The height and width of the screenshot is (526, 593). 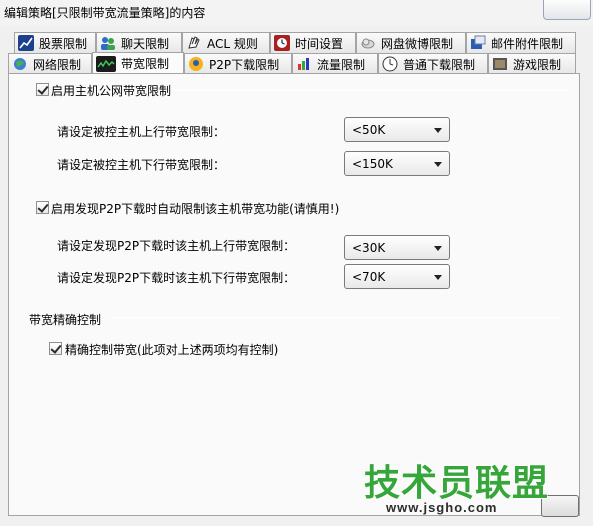 I want to click on clock-icon, so click(x=282, y=43).